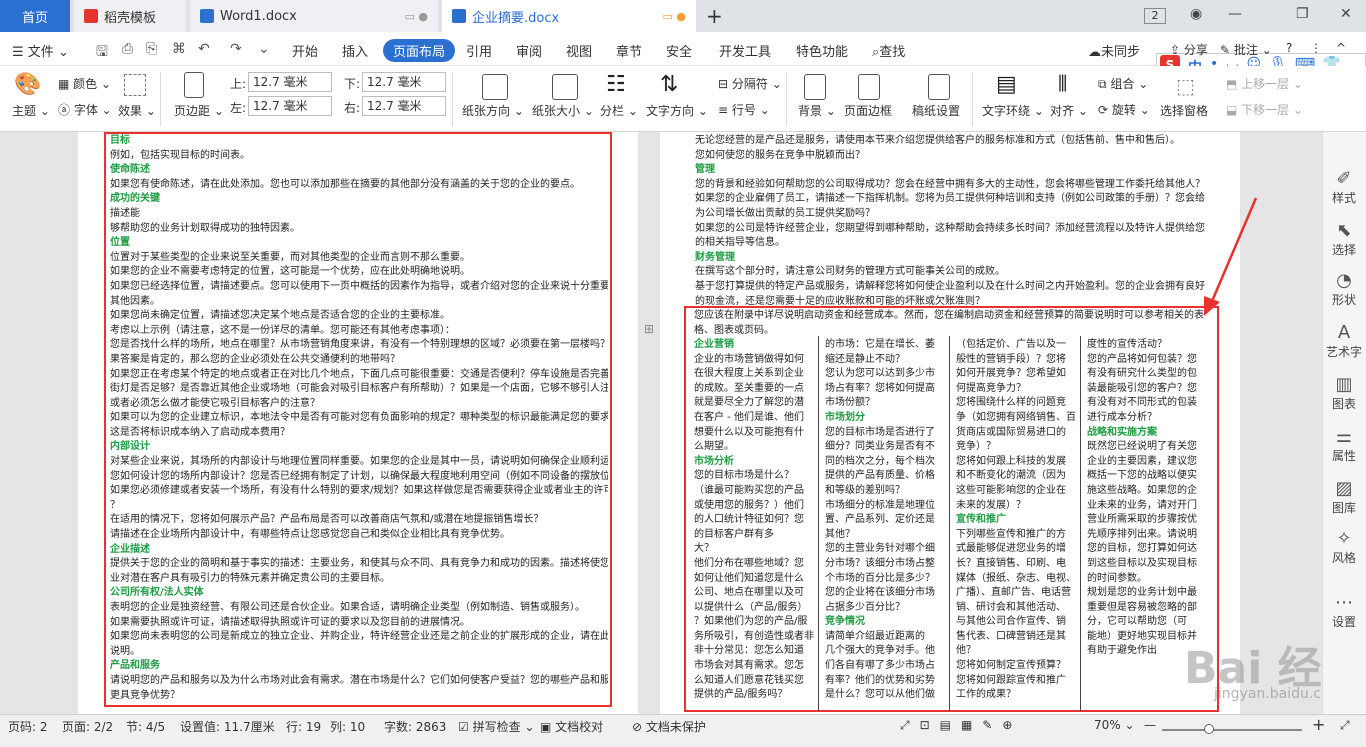 The image size is (1366, 747). I want to click on tab-docer: 稻壳模板, so click(130, 16).